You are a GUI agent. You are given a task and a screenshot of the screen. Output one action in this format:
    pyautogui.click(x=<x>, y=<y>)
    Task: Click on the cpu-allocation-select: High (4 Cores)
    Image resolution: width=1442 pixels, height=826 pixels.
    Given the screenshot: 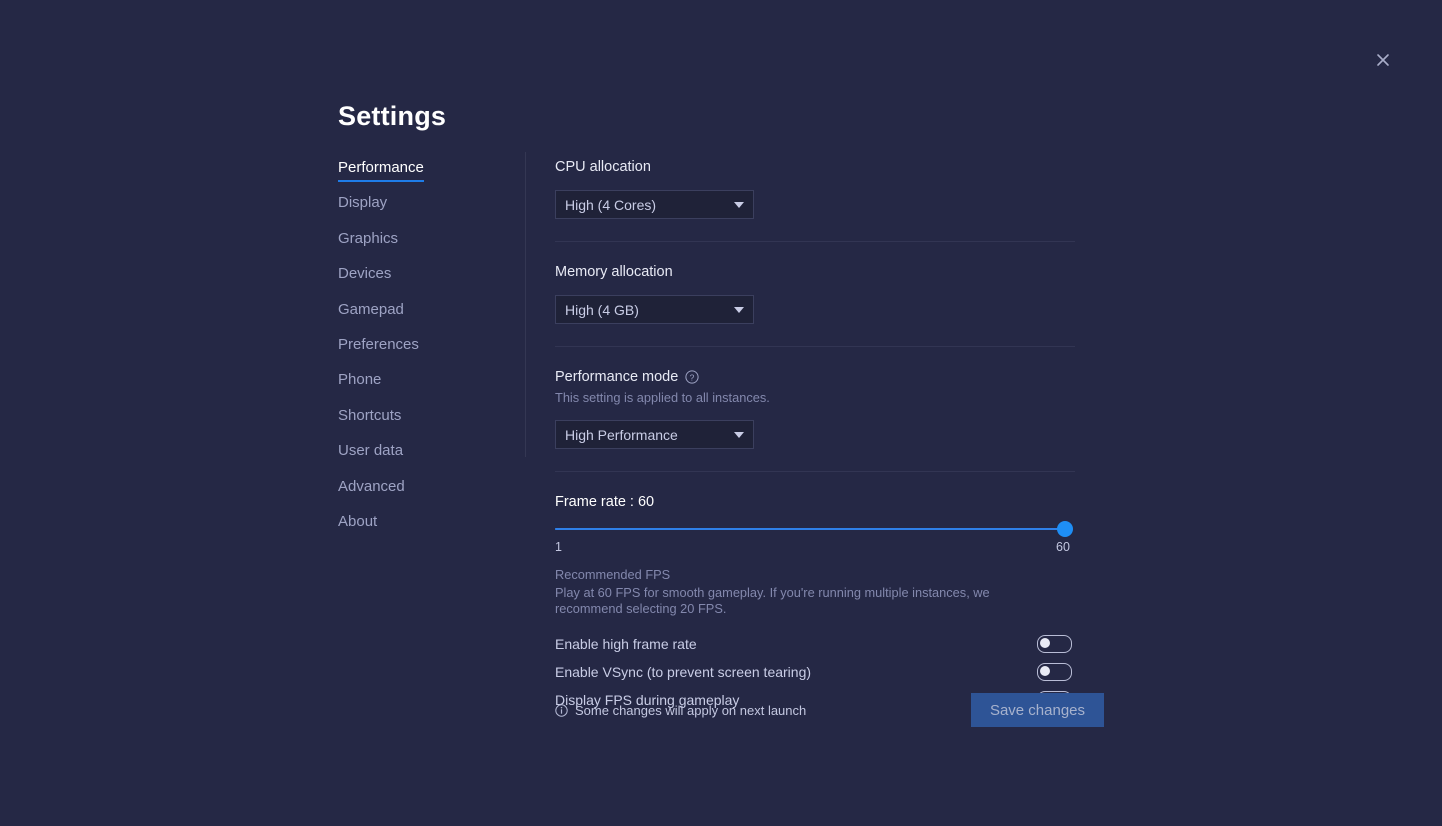 What is the action you would take?
    pyautogui.click(x=654, y=204)
    